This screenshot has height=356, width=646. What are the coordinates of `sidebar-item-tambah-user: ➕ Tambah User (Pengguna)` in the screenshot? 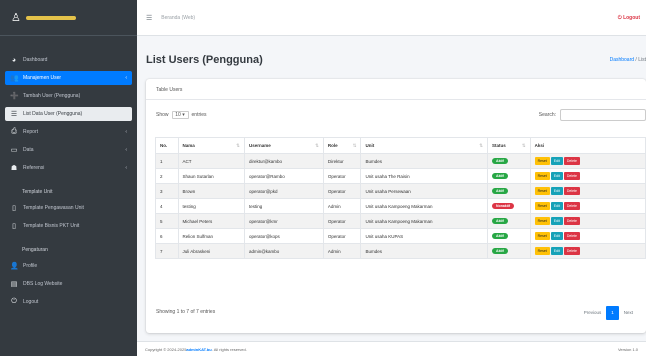 It's located at (68, 96).